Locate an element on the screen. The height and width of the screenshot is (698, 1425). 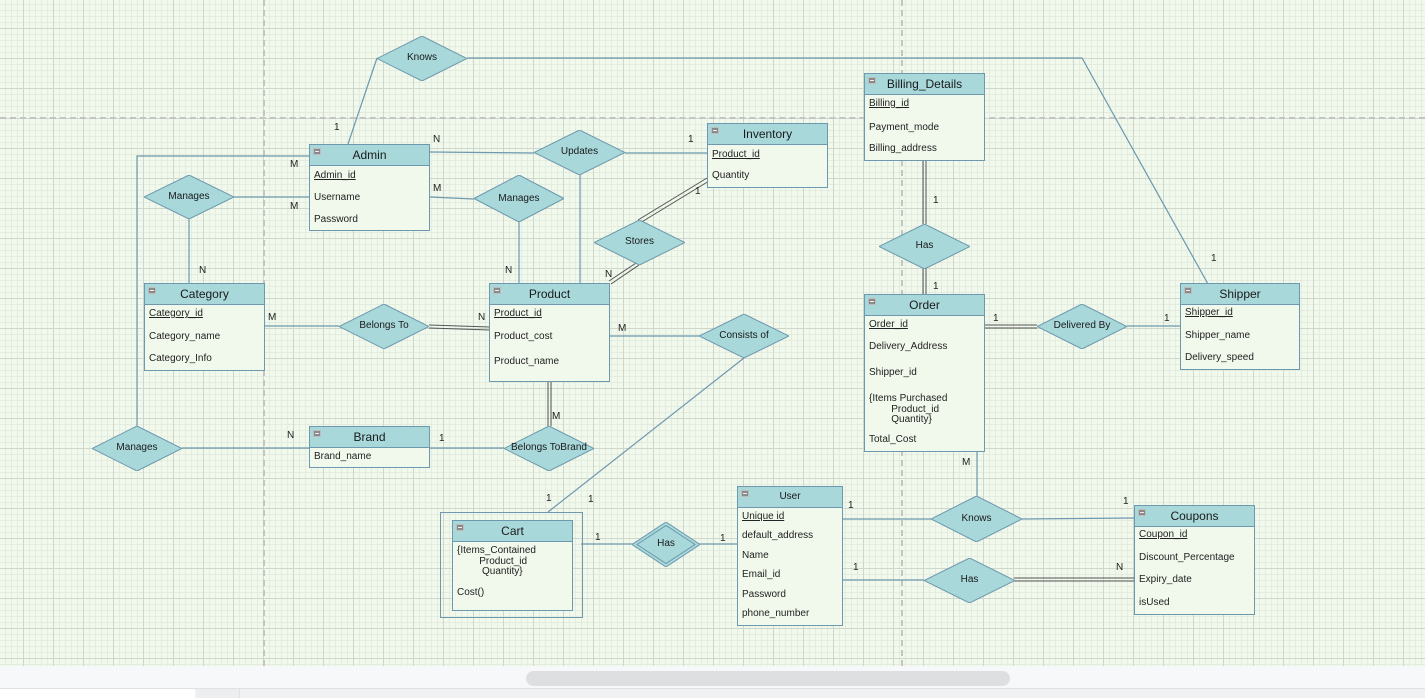
entity-title: Product is located at coordinates (549, 294).